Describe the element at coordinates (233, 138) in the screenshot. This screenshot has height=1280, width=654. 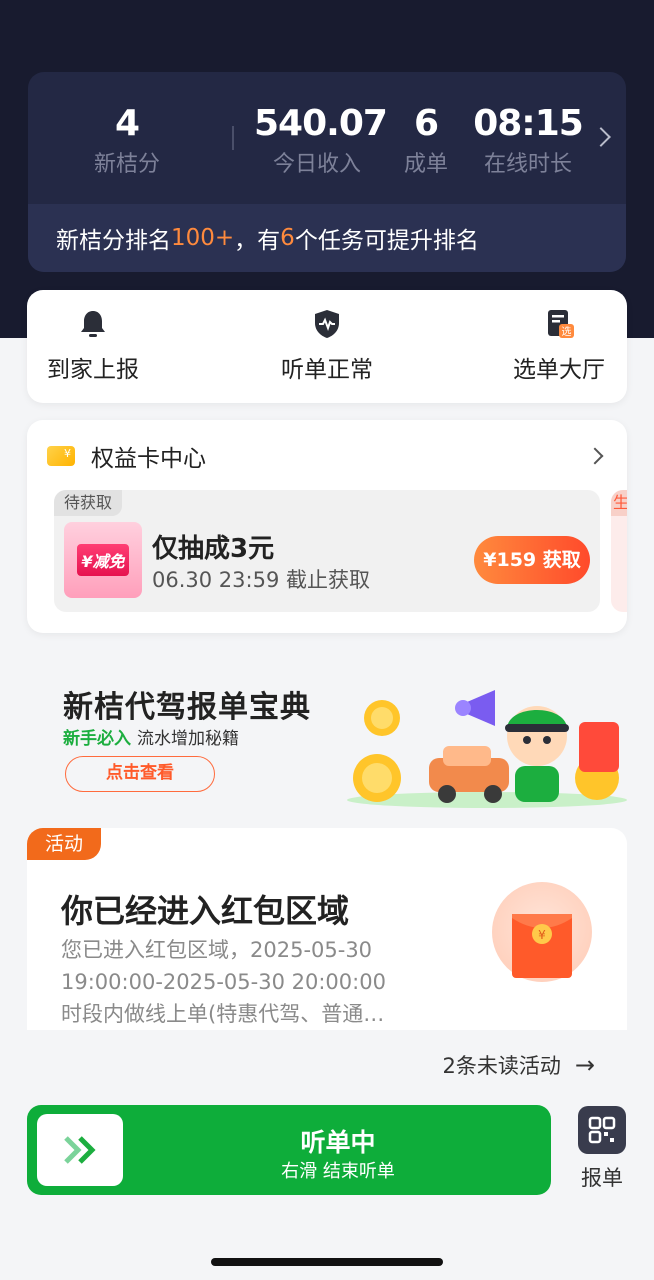
I see `stat-divider` at that location.